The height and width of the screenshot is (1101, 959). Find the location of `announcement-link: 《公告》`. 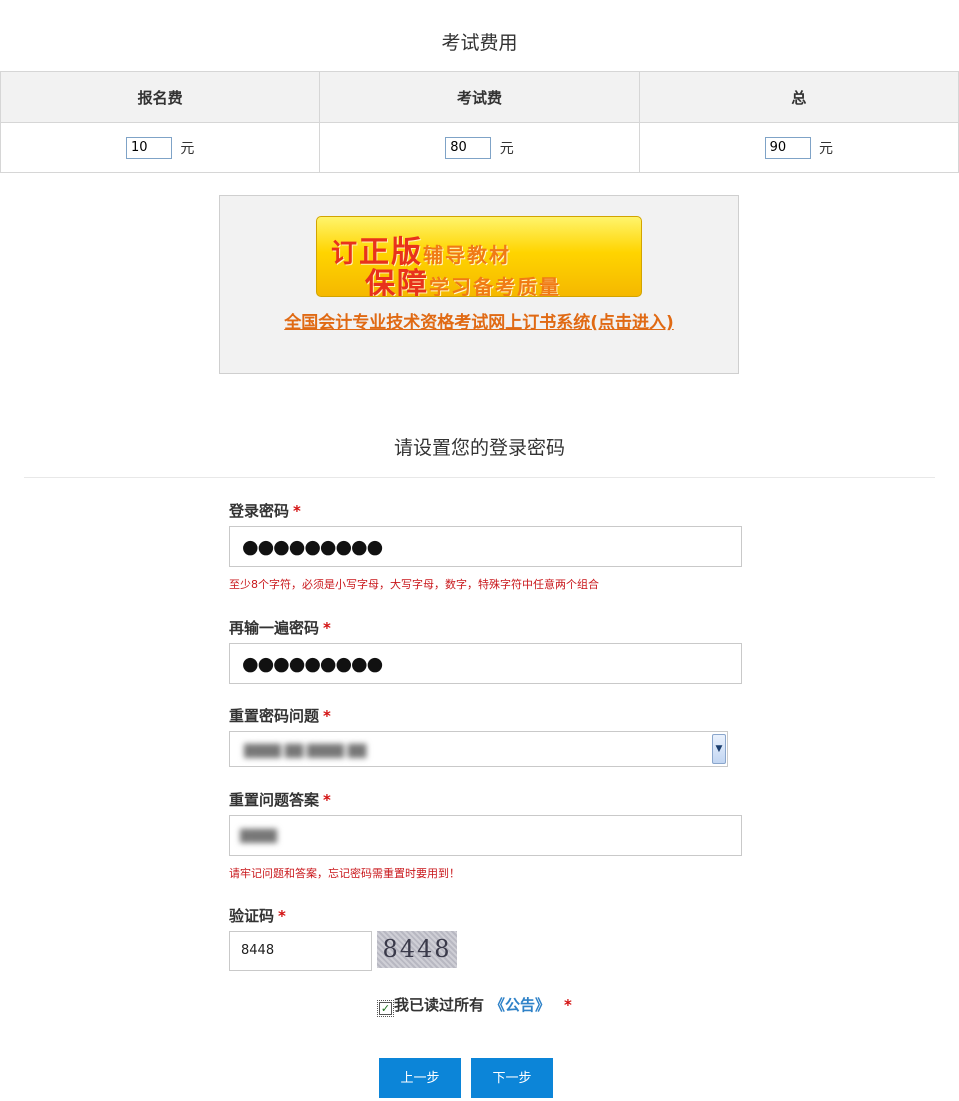

announcement-link: 《公告》 is located at coordinates (520, 1005).